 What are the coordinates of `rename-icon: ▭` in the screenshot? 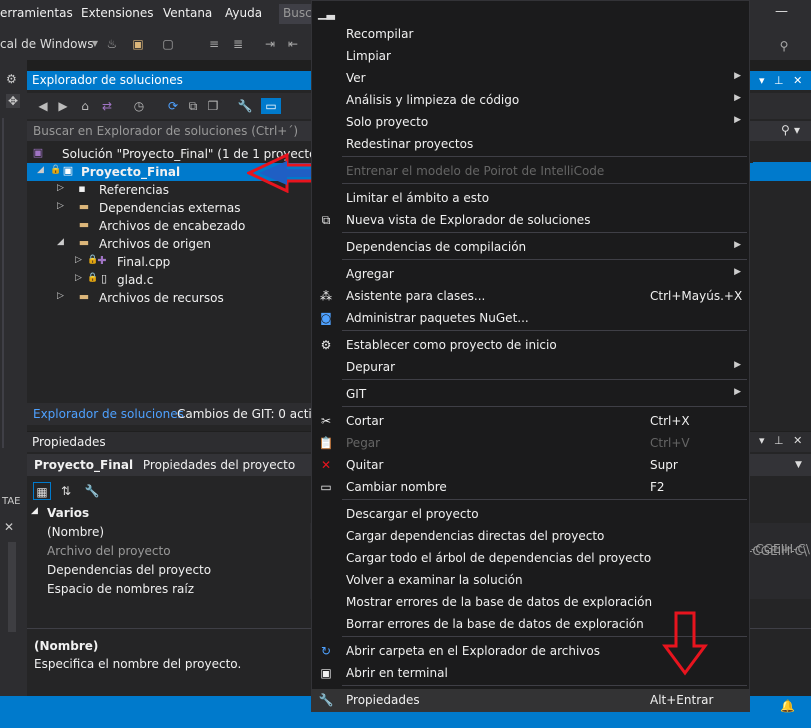 It's located at (326, 487).